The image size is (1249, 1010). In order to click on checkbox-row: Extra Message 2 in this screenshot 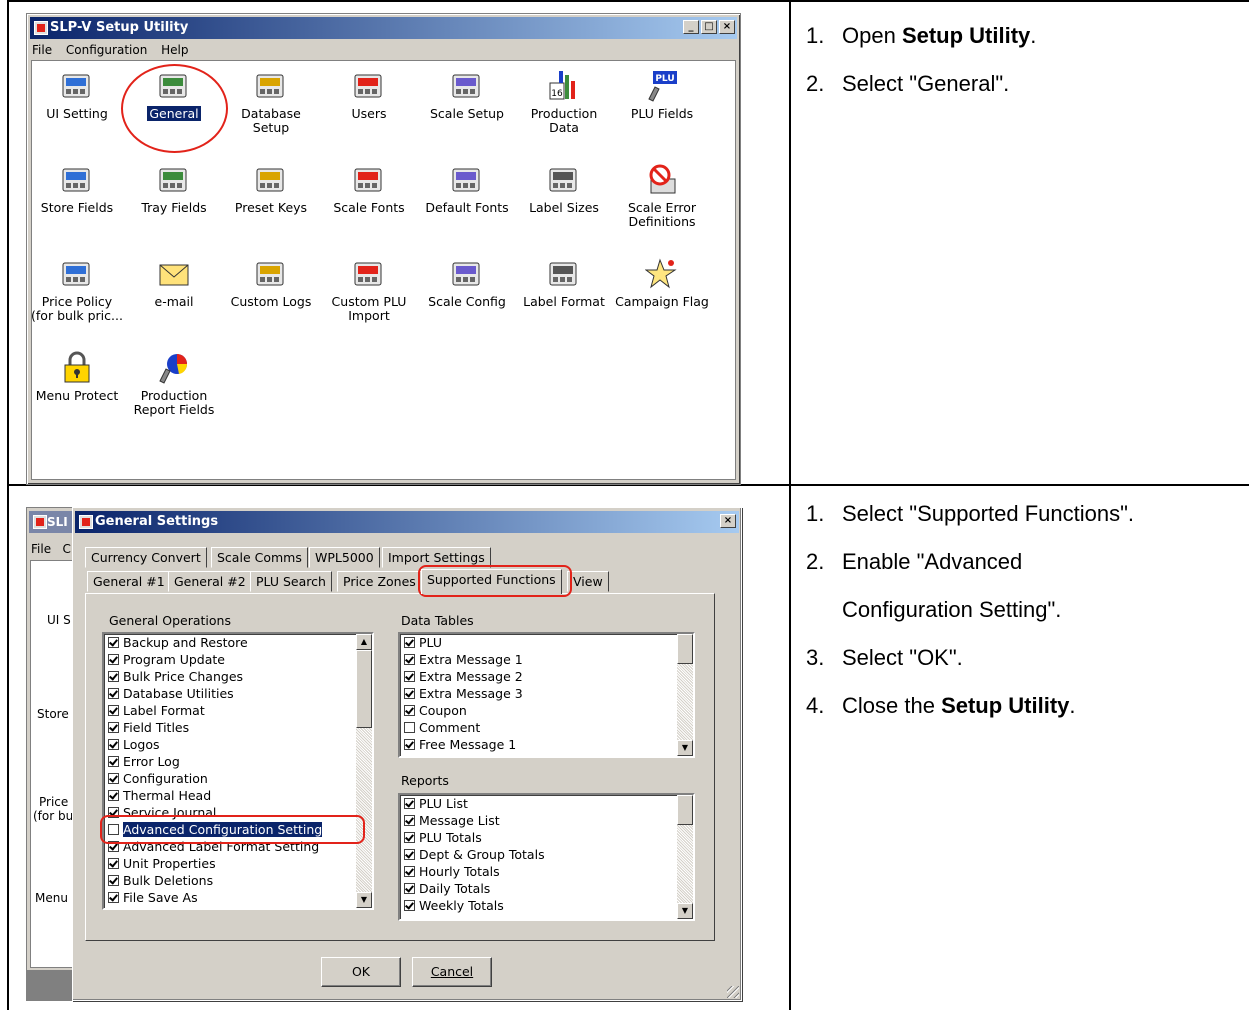, I will do `click(546, 676)`.